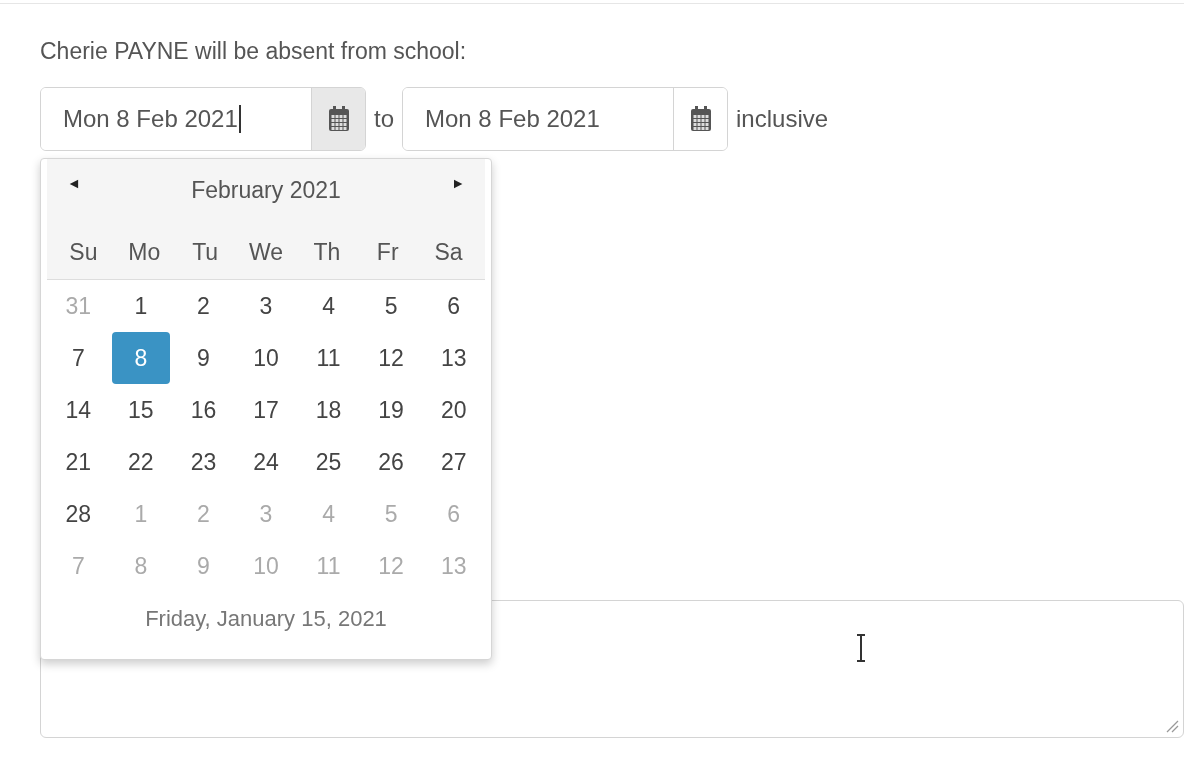  I want to click on weekday-label: Tu, so click(205, 252).